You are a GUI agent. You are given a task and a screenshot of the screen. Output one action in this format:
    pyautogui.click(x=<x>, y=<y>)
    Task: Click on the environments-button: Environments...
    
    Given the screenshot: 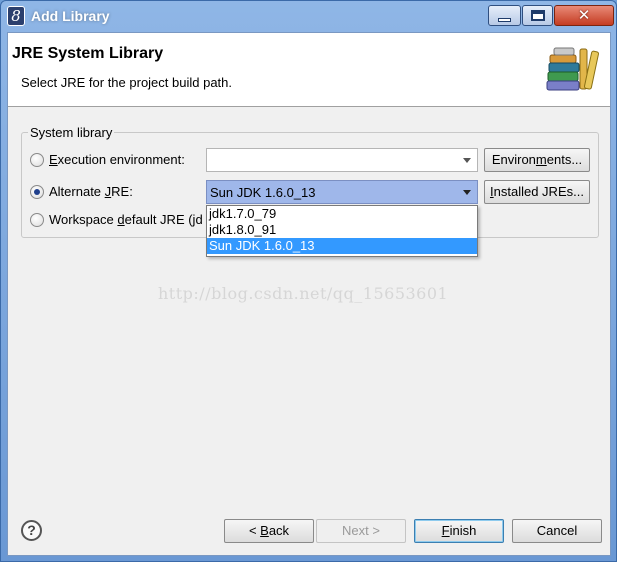 What is the action you would take?
    pyautogui.click(x=537, y=160)
    